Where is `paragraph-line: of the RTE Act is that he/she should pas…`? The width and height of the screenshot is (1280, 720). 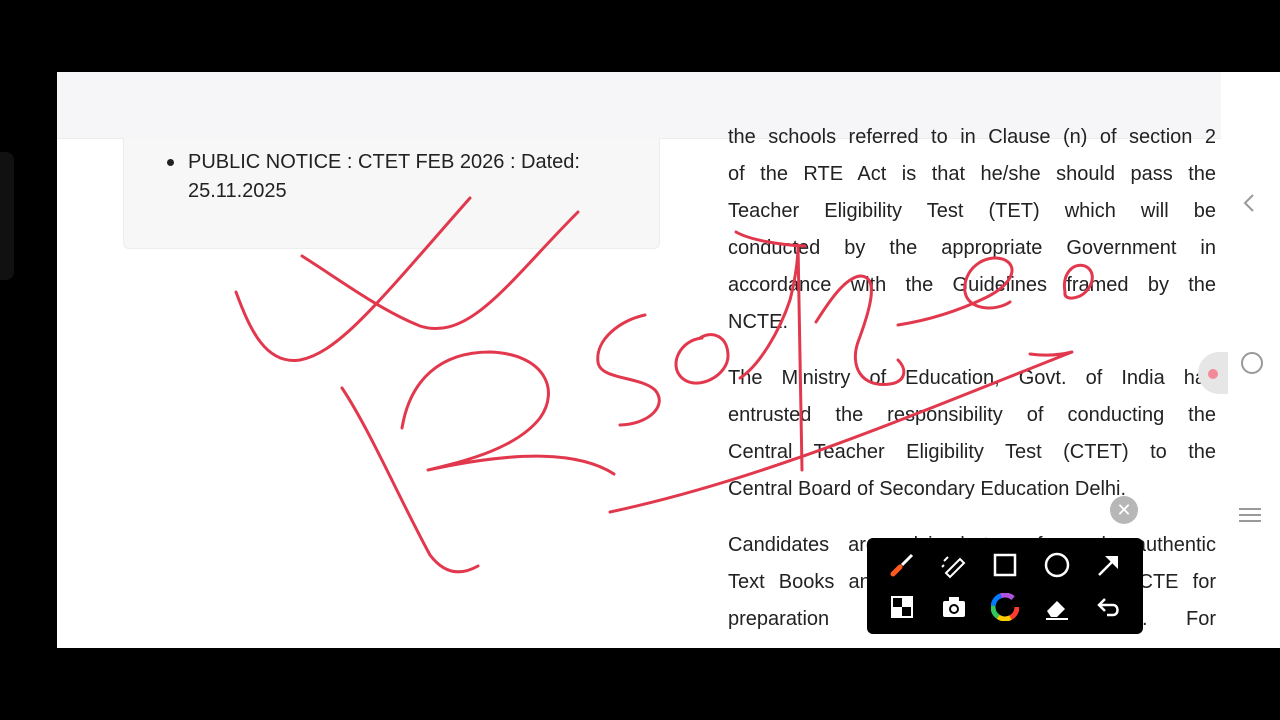
paragraph-line: of the RTE Act is that he/she should pas… is located at coordinates (972, 174).